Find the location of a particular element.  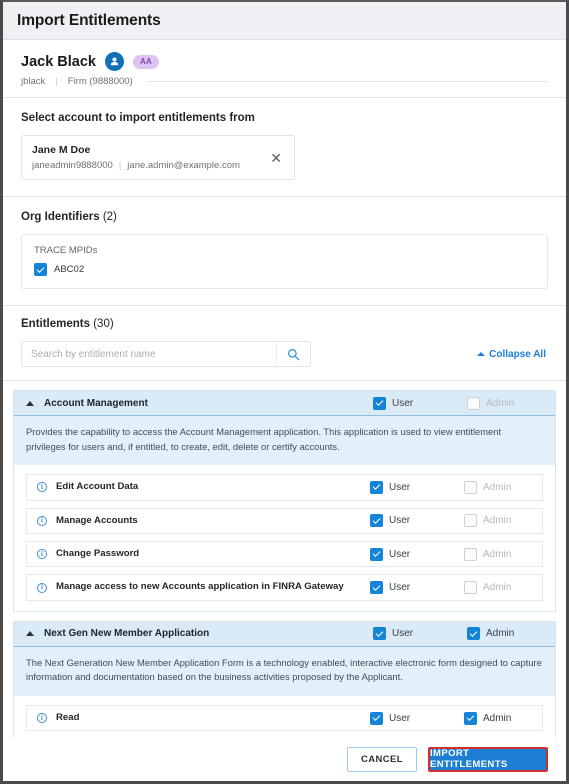

org-group-label: TRACE MPIDs is located at coordinates (66, 250).